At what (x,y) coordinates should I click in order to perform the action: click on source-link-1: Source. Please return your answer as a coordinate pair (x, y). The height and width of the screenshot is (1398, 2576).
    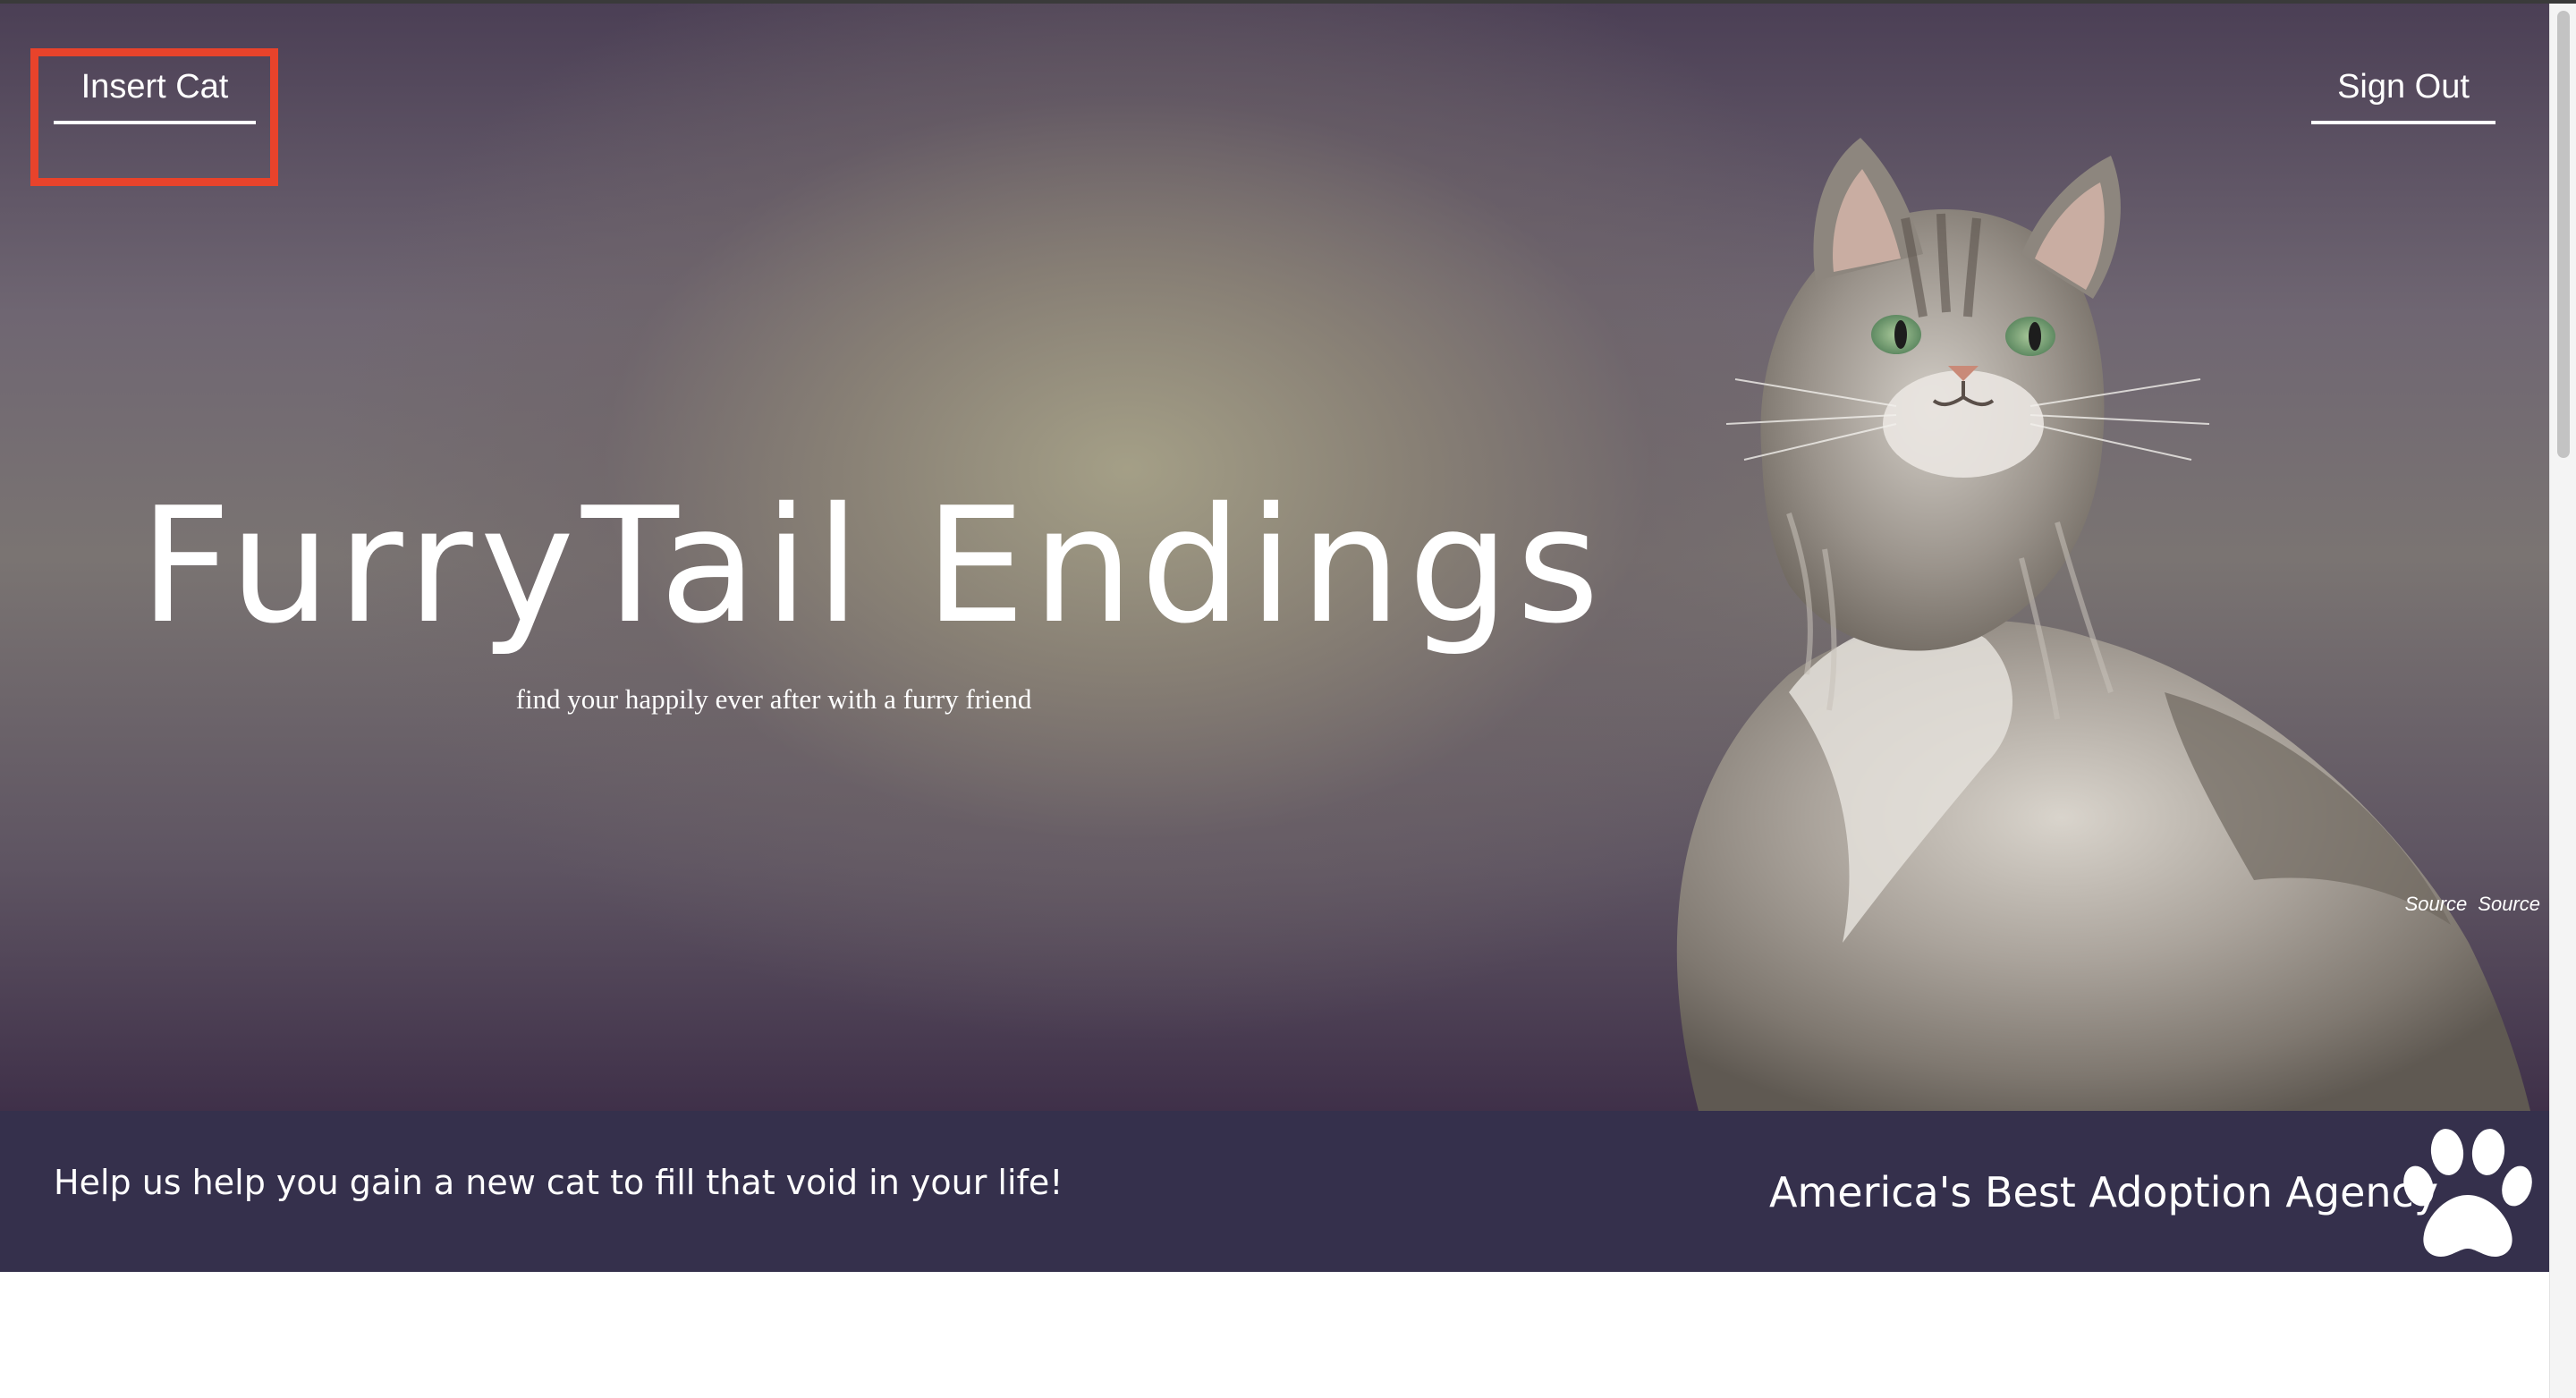
    Looking at the image, I should click on (2436, 904).